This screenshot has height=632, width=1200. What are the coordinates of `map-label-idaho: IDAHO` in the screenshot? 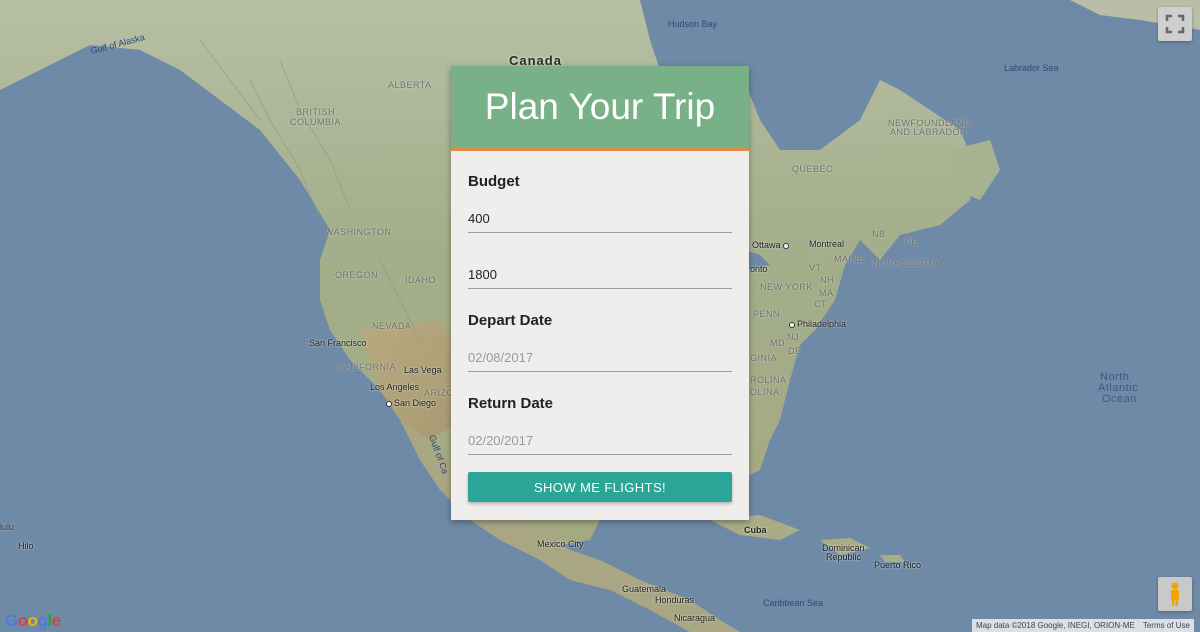 It's located at (421, 280).